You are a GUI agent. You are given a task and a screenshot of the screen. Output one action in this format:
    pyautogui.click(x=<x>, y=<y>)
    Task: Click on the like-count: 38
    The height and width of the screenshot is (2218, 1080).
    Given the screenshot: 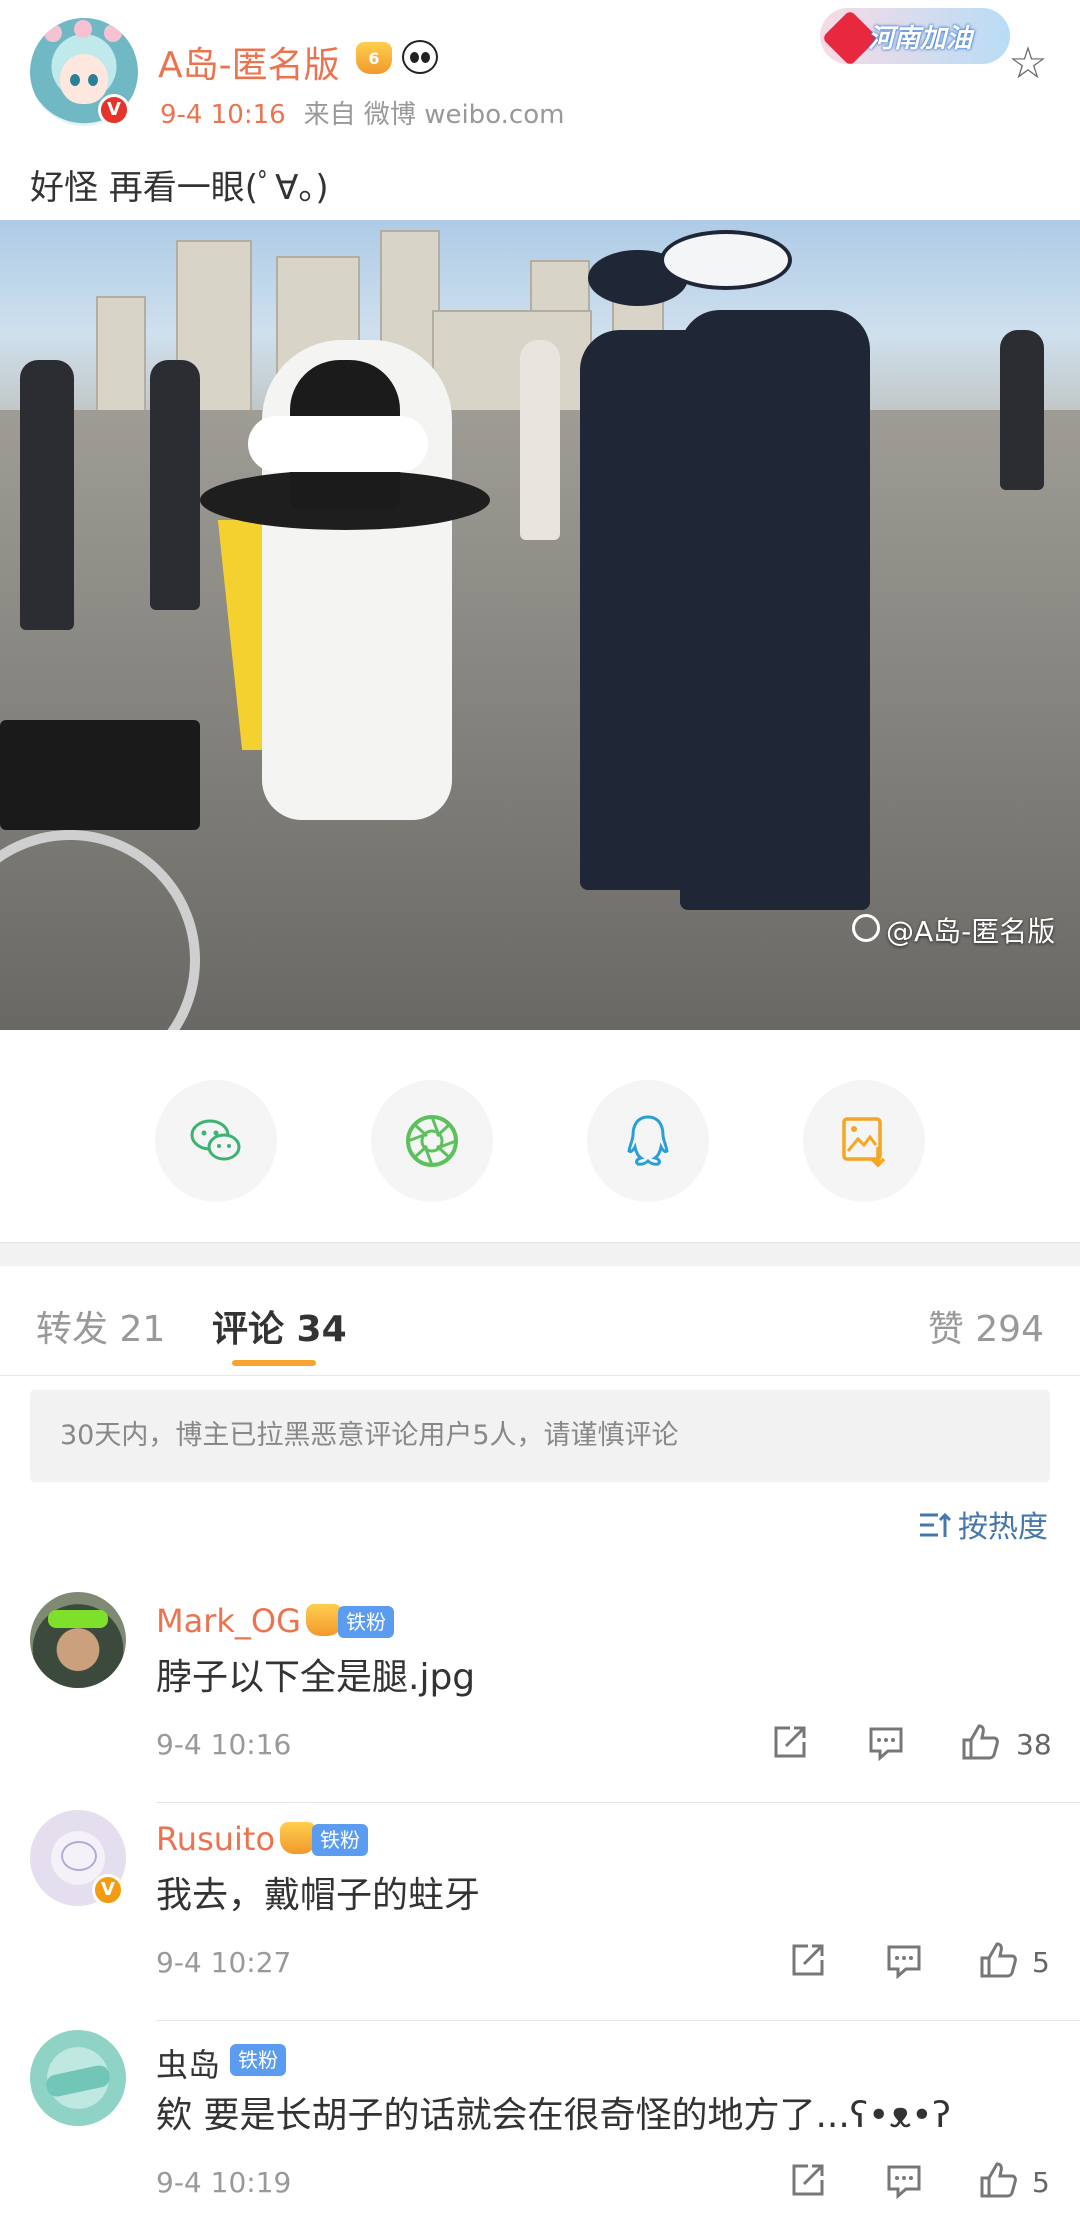 What is the action you would take?
    pyautogui.click(x=1034, y=1744)
    